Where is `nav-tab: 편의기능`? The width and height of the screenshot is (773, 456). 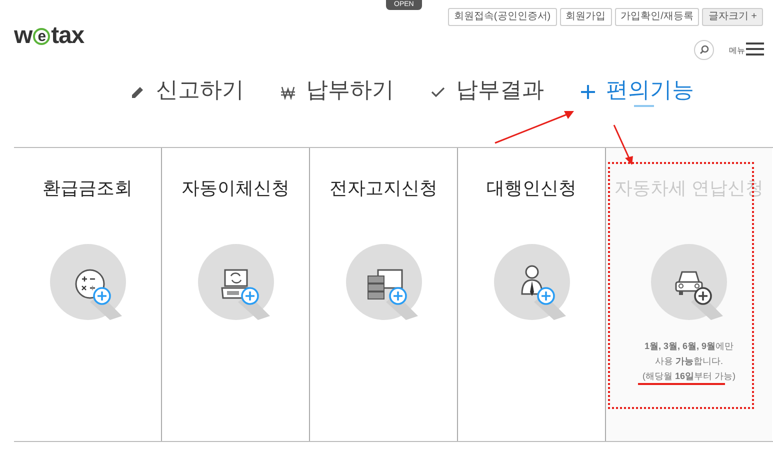 nav-tab: 편의기능 is located at coordinates (637, 89).